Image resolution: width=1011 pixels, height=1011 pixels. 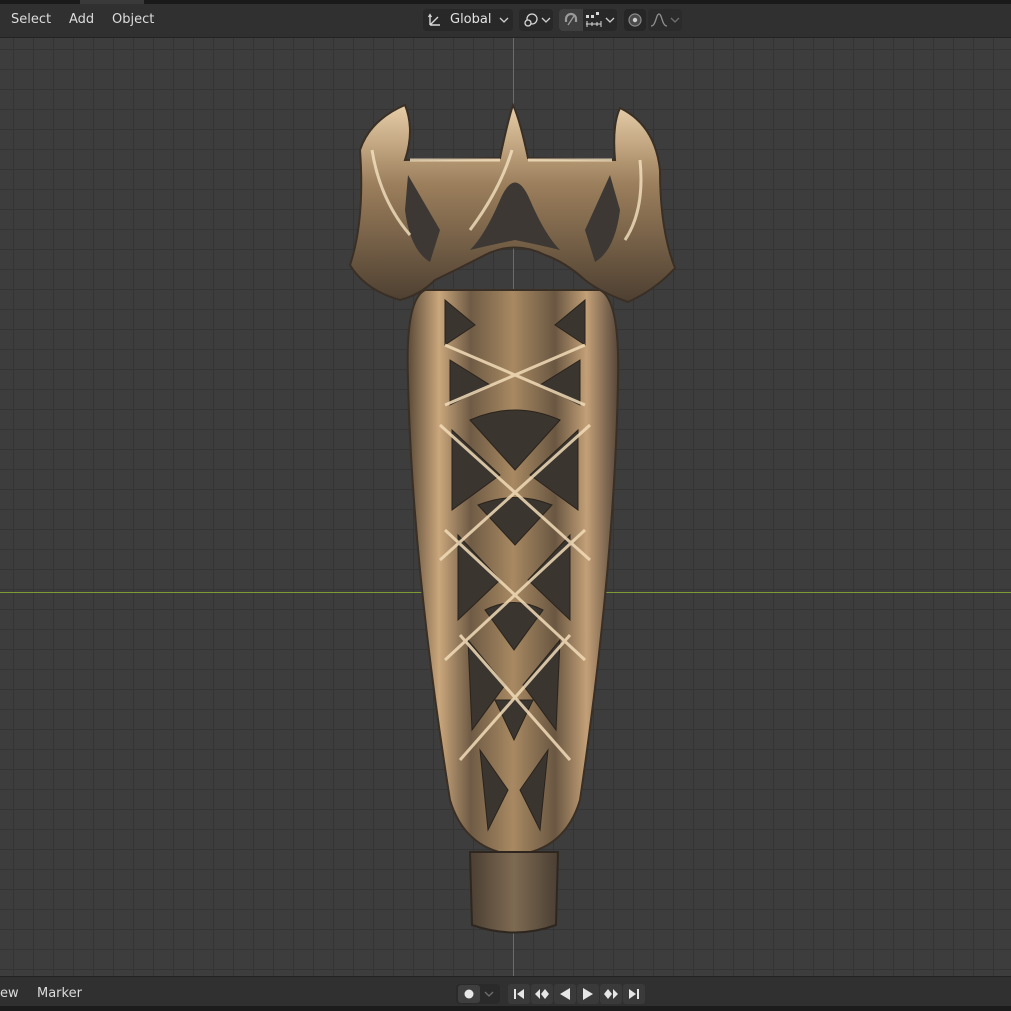 I want to click on wrench-end-cap, so click(x=514, y=892).